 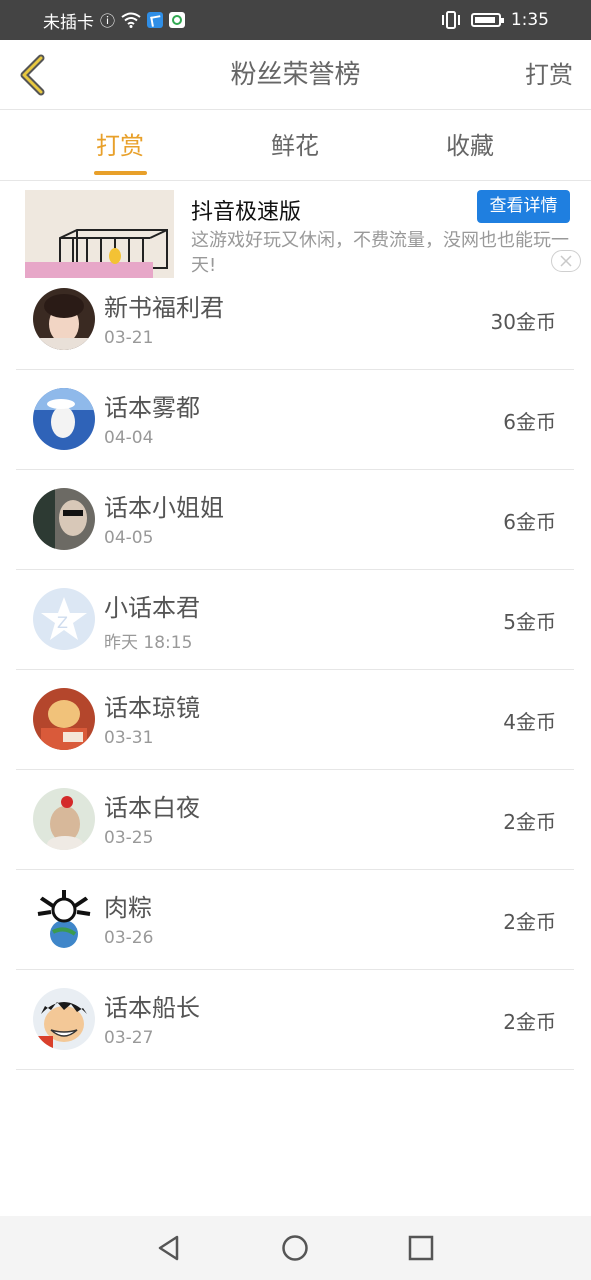 What do you see at coordinates (523, 206) in the screenshot?
I see `ad-details-button: 查看详情` at bounding box center [523, 206].